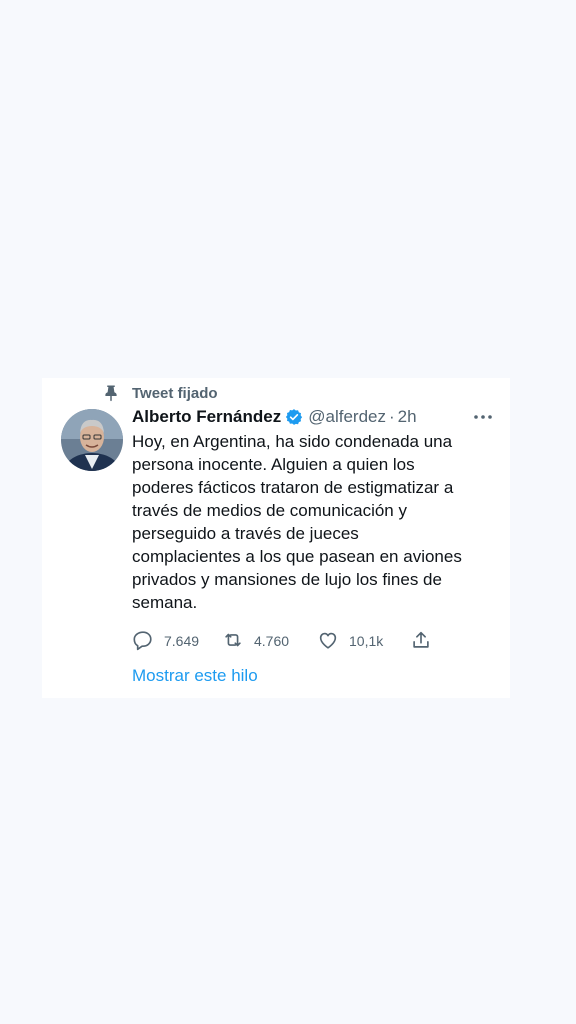 The width and height of the screenshot is (576, 1024). What do you see at coordinates (175, 393) in the screenshot?
I see `pinned-label: Tweet fijado` at bounding box center [175, 393].